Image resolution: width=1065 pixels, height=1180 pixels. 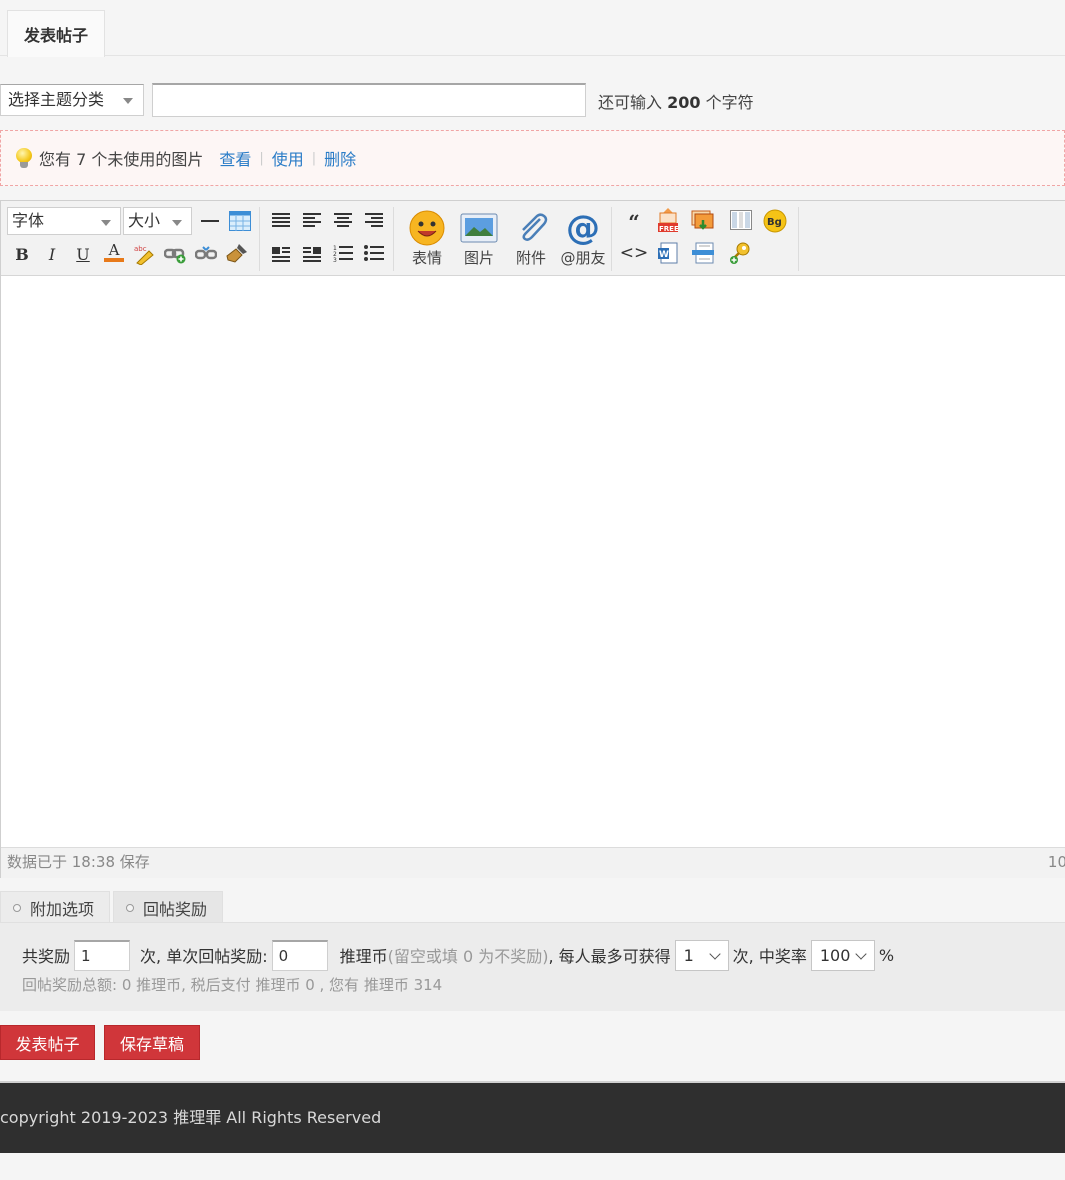 I want to click on win-rate-select: 100, so click(x=842, y=955).